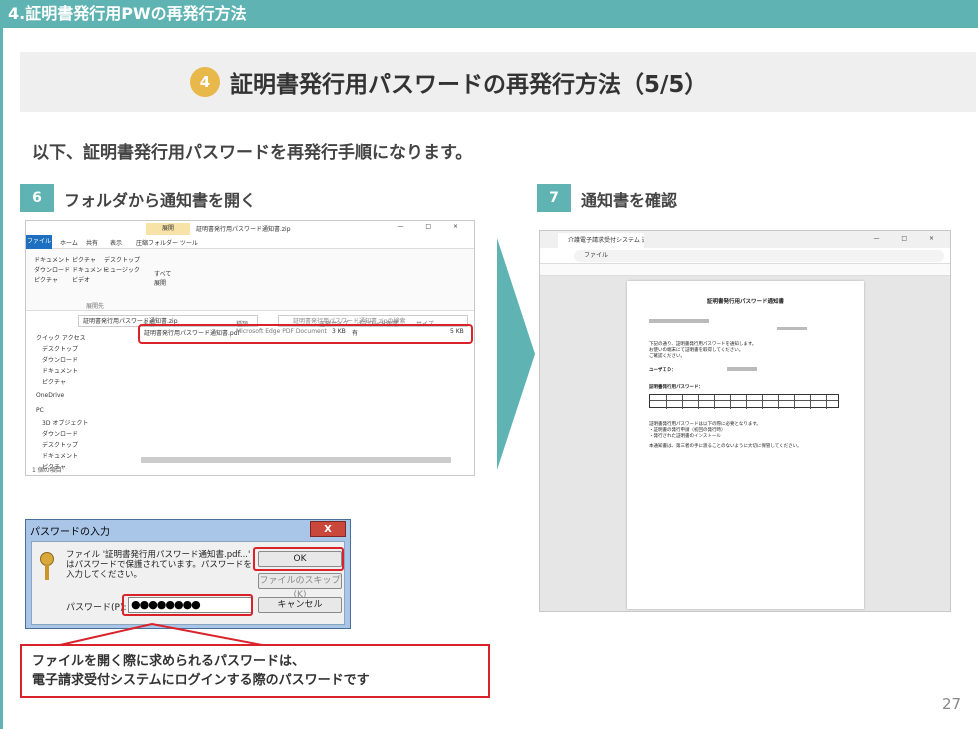  What do you see at coordinates (759, 256) in the screenshot?
I see `url-input: ファイル` at bounding box center [759, 256].